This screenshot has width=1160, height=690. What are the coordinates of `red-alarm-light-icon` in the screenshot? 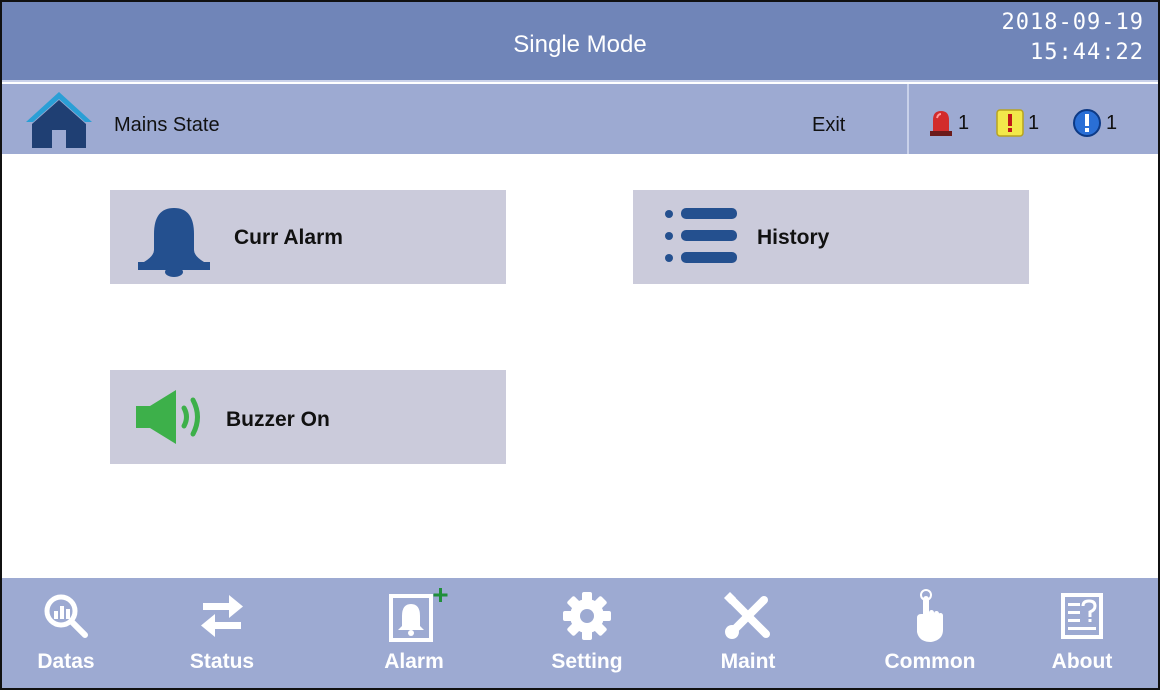 It's located at (941, 123).